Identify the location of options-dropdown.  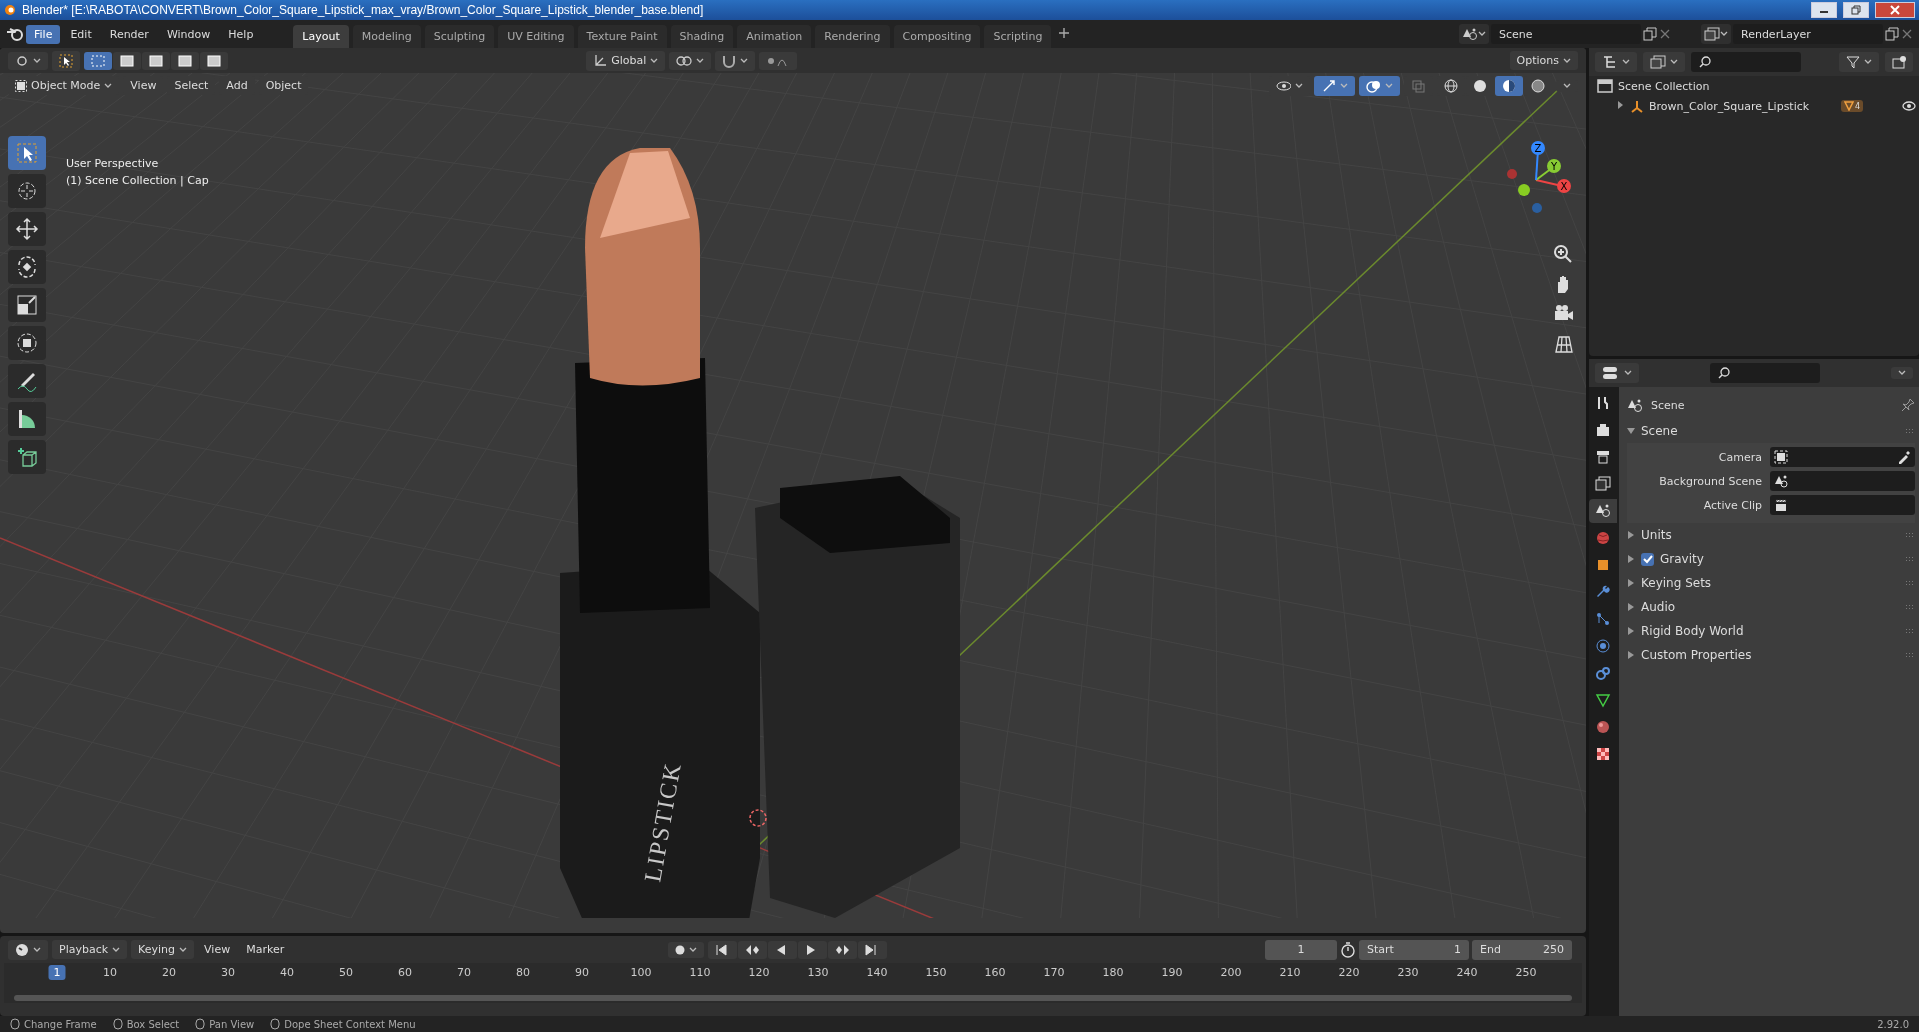
(1902, 373).